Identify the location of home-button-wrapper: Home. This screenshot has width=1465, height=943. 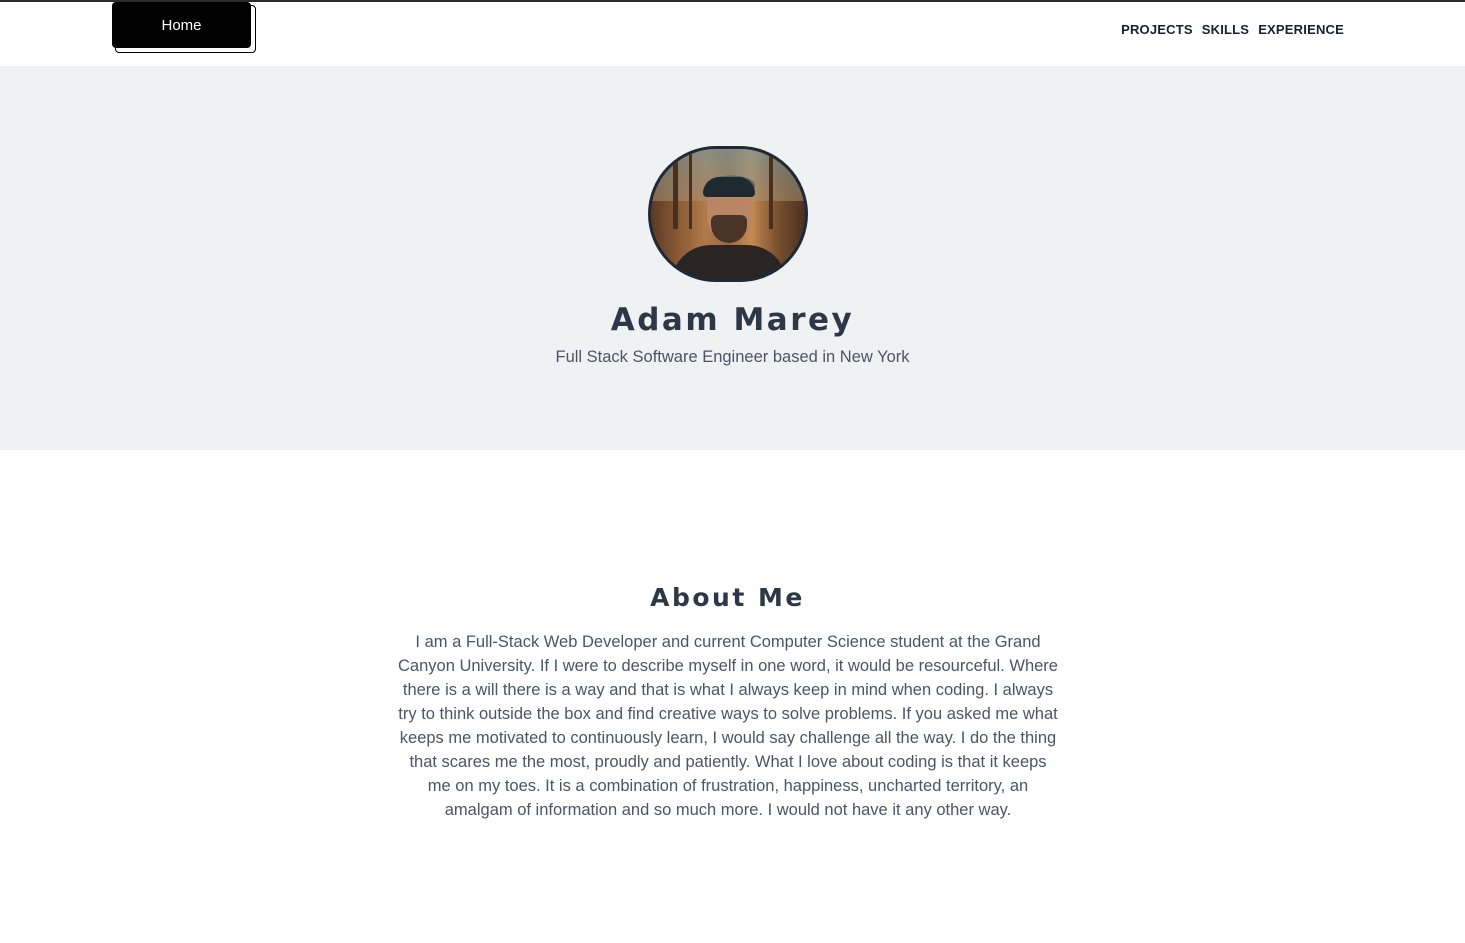
(184, 27).